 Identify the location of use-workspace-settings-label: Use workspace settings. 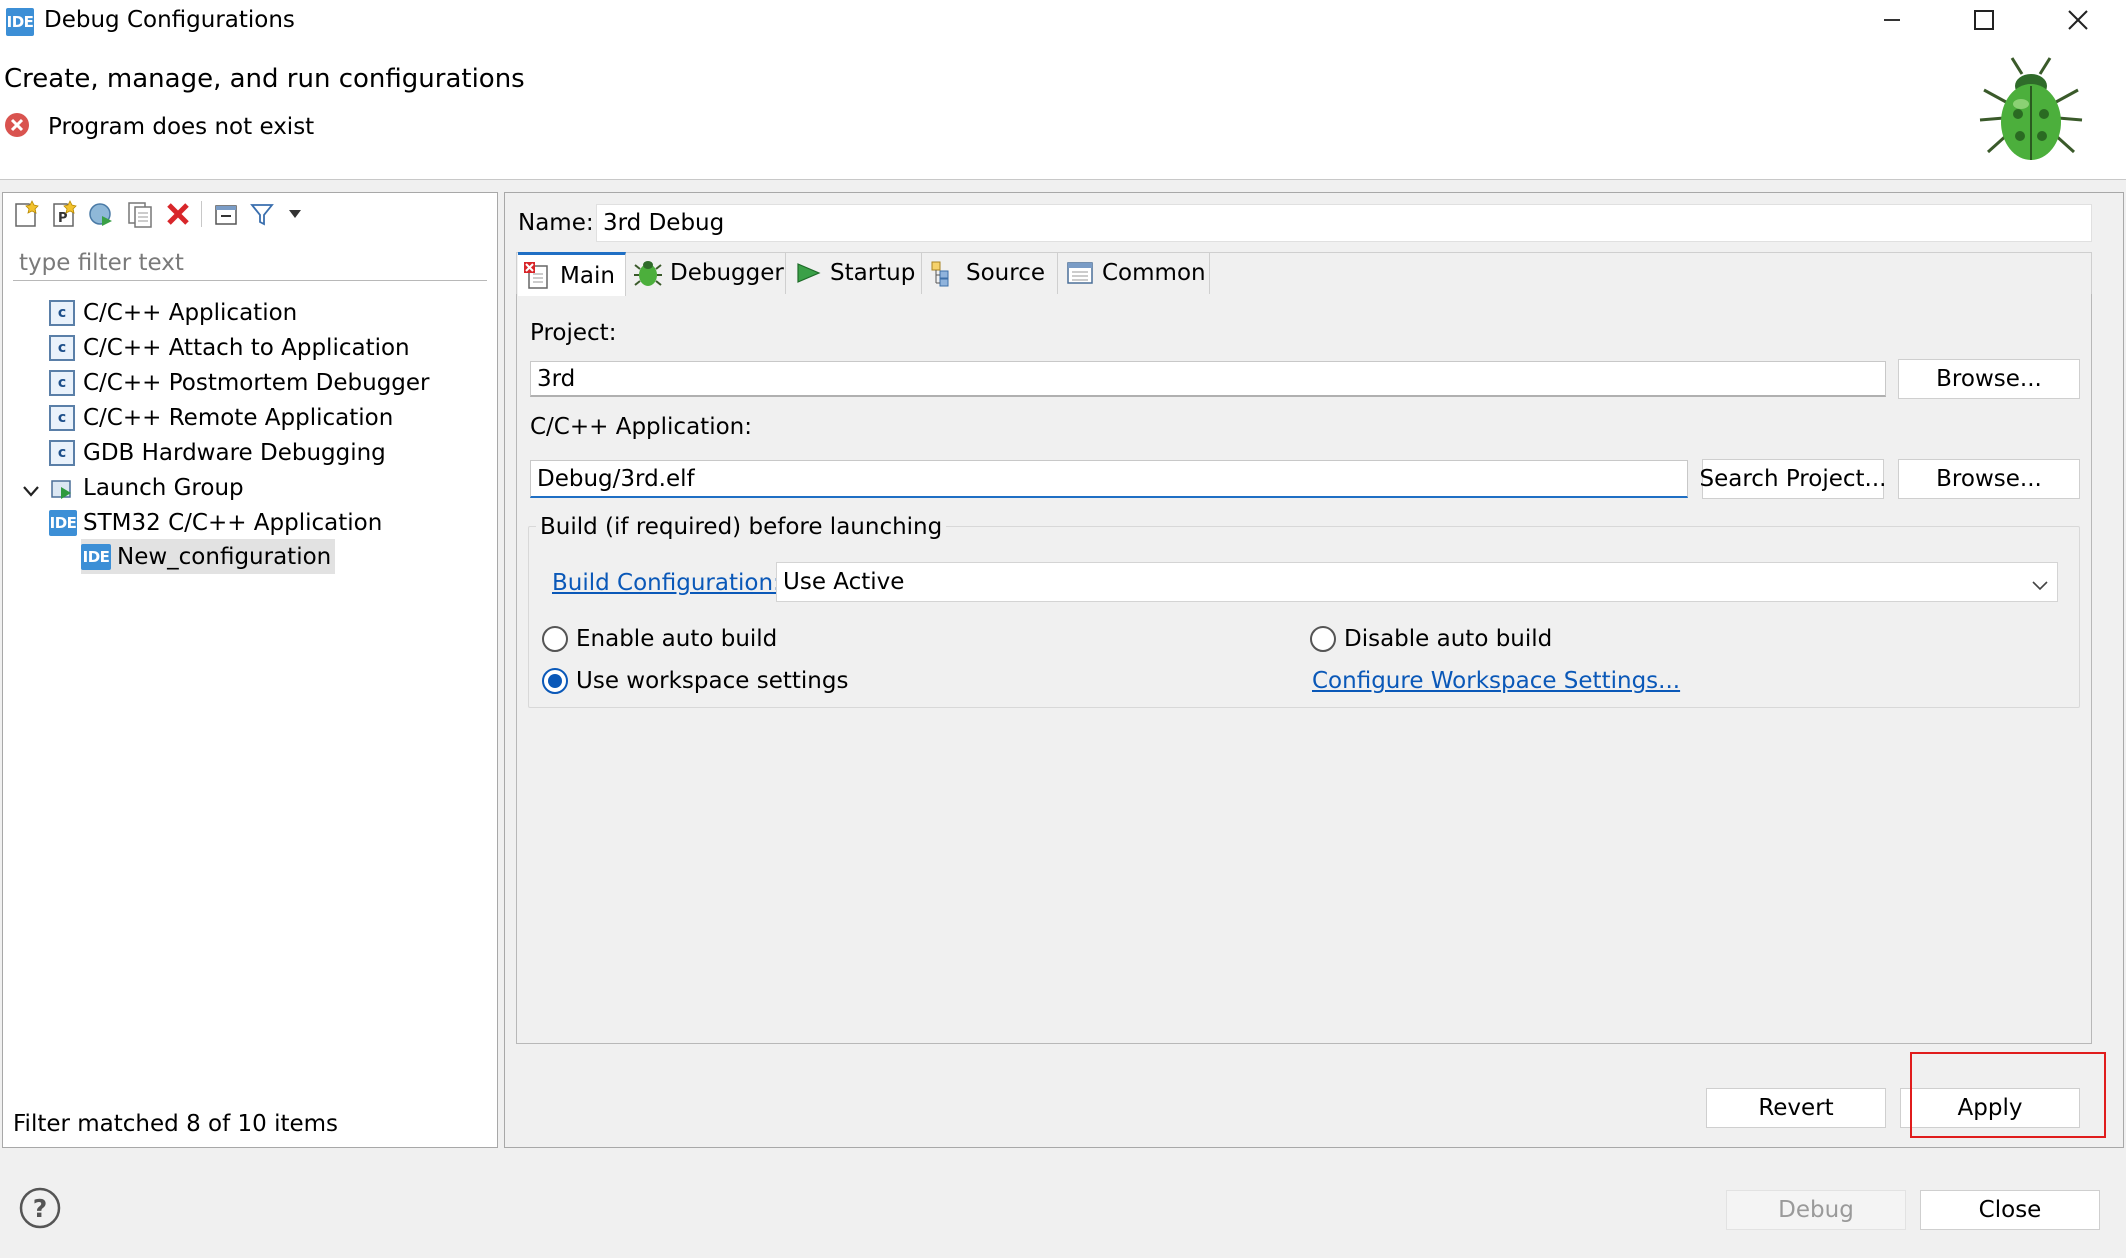
(712, 681).